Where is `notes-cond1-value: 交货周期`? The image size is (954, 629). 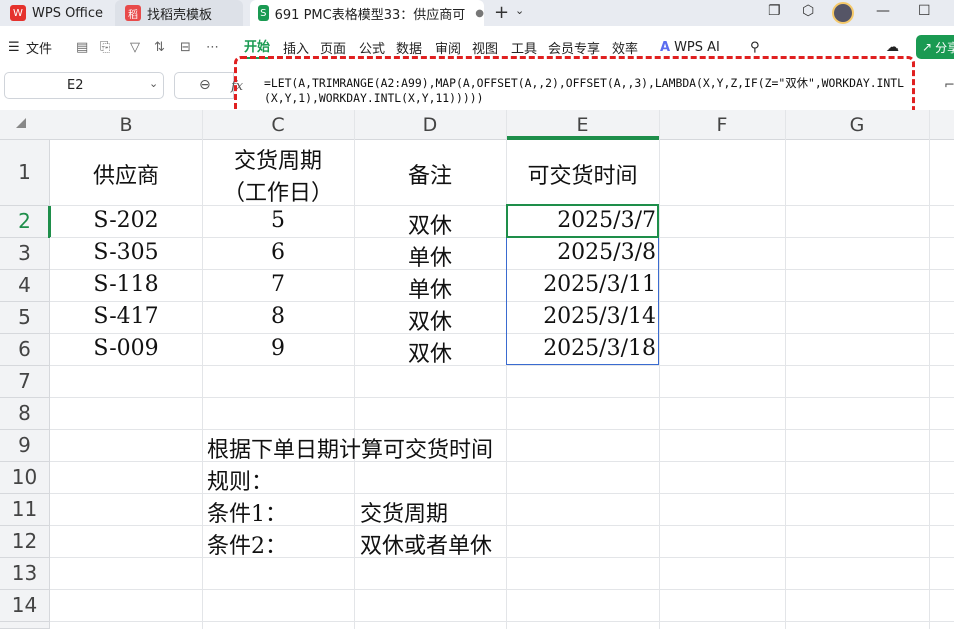 notes-cond1-value: 交货周期 is located at coordinates (404, 512).